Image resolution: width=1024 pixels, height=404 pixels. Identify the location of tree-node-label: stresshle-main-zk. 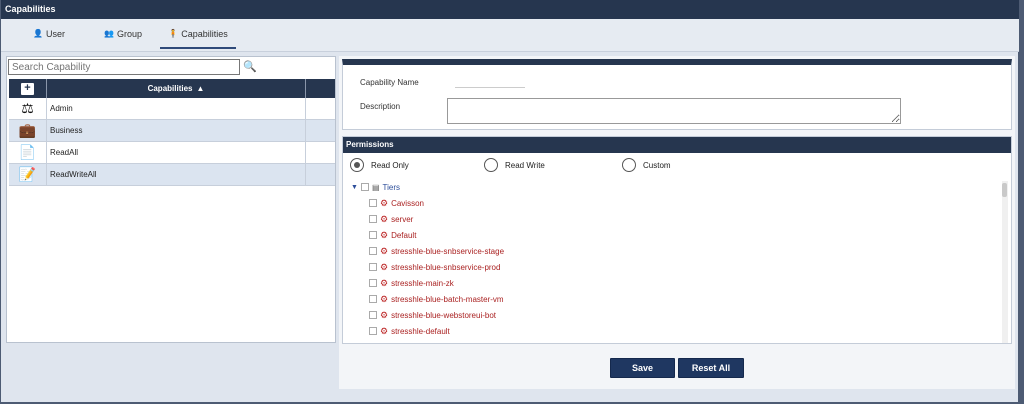
(422, 283).